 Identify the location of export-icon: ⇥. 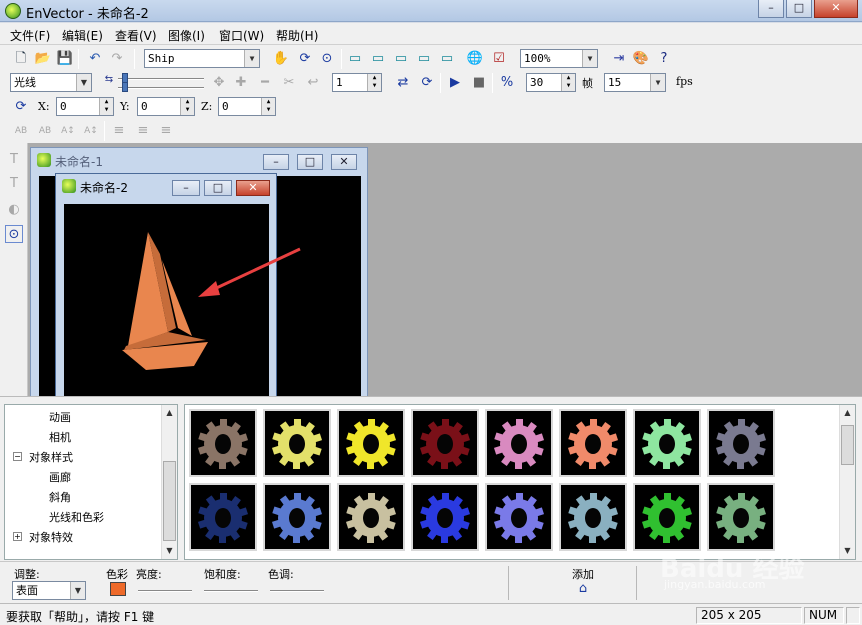
(619, 59).